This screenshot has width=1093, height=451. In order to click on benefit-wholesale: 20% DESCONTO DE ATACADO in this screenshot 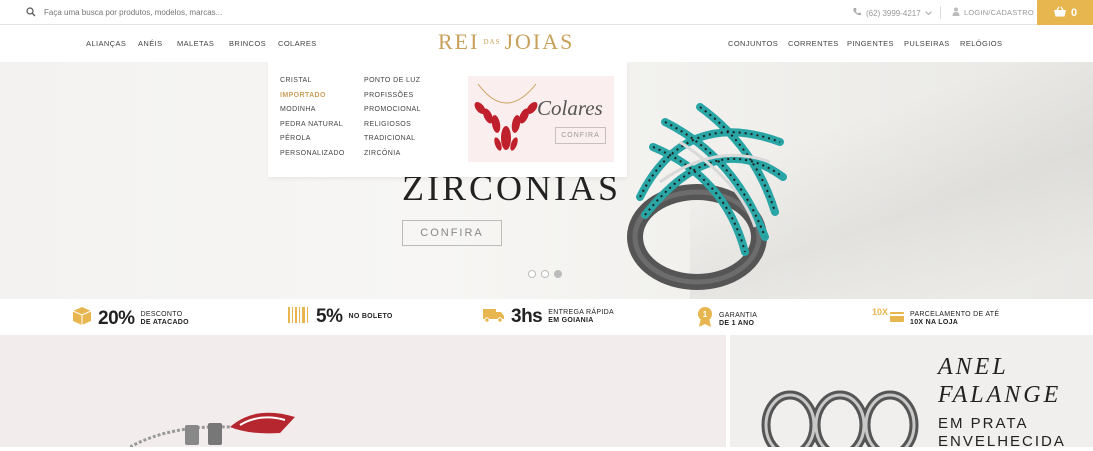, I will do `click(130, 318)`.